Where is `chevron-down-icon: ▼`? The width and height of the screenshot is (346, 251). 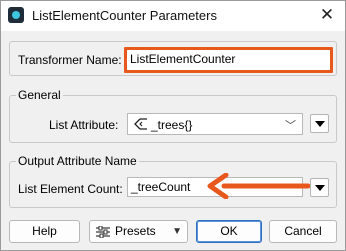 chevron-down-icon: ▼ is located at coordinates (177, 231).